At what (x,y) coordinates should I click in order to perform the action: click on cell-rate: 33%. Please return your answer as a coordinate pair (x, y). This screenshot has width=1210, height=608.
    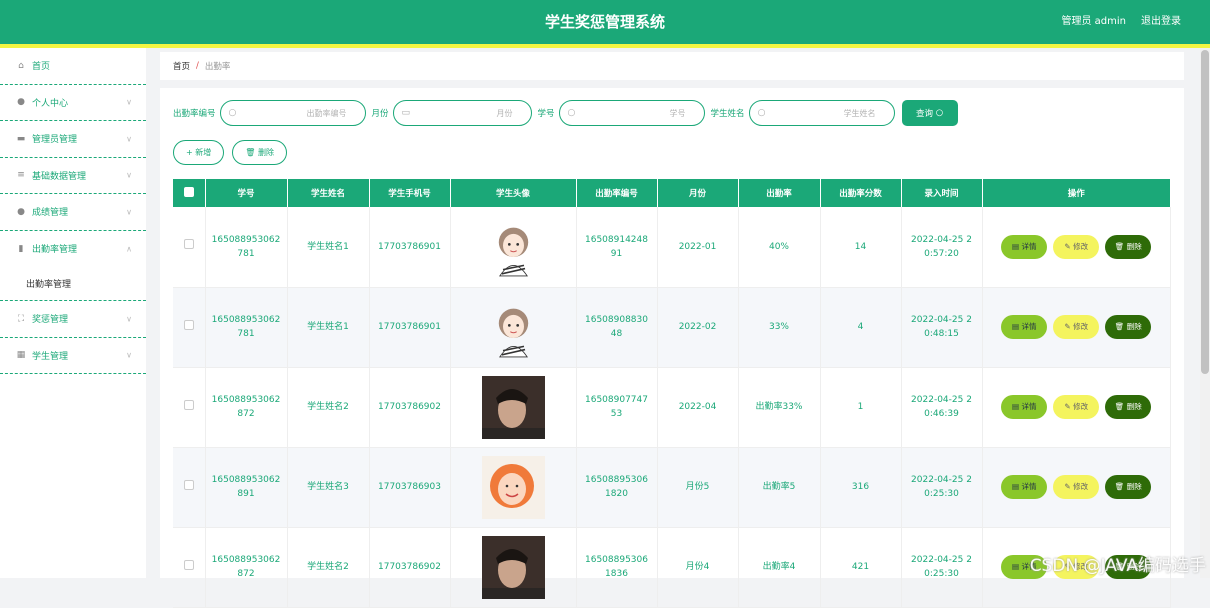
    Looking at the image, I should click on (779, 327).